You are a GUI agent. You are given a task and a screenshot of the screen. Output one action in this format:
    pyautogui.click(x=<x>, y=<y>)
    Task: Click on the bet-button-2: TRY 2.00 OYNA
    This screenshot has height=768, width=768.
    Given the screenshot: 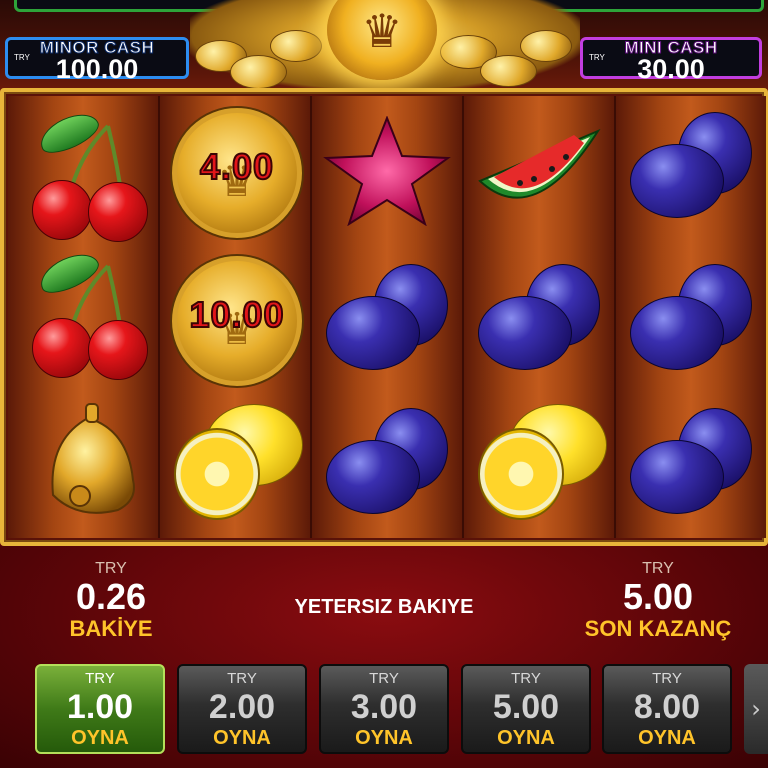 What is the action you would take?
    pyautogui.click(x=242, y=709)
    